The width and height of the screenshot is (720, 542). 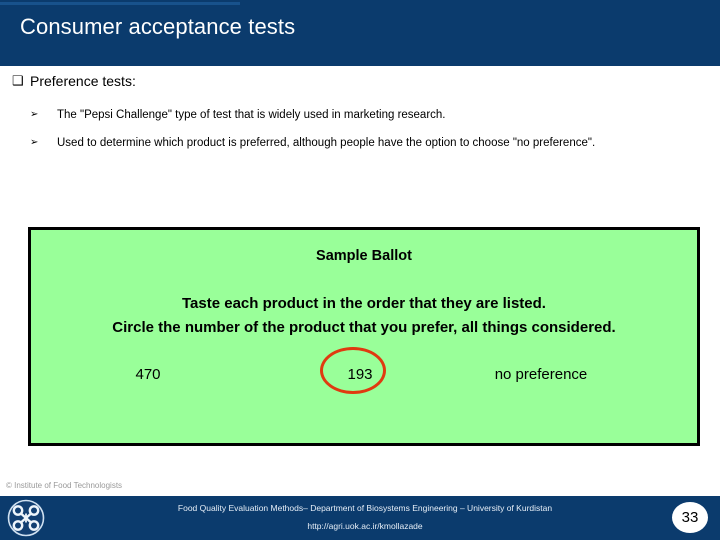 What do you see at coordinates (120, 3) in the screenshot?
I see `title-accent-line` at bounding box center [120, 3].